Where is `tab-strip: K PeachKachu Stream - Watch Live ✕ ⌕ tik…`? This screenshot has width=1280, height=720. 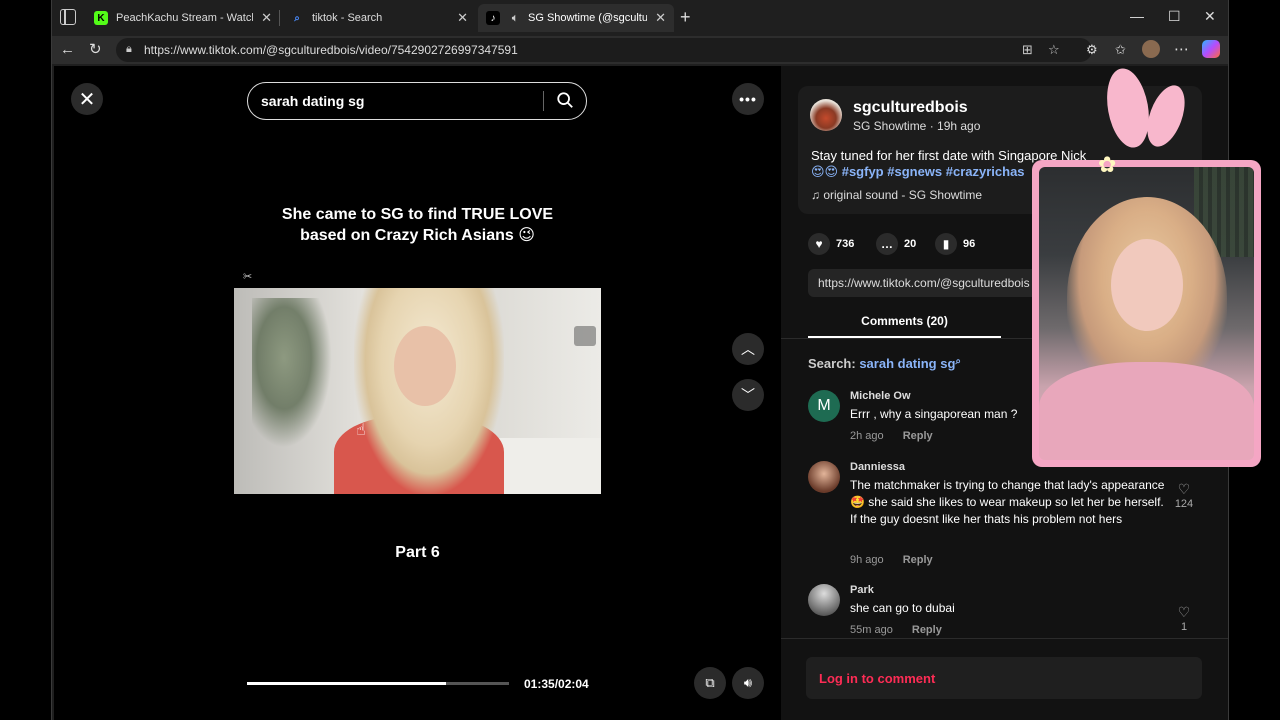
tab-strip: K PeachKachu Stream - Watch Live ✕ ⌕ tik… is located at coordinates (640, 18).